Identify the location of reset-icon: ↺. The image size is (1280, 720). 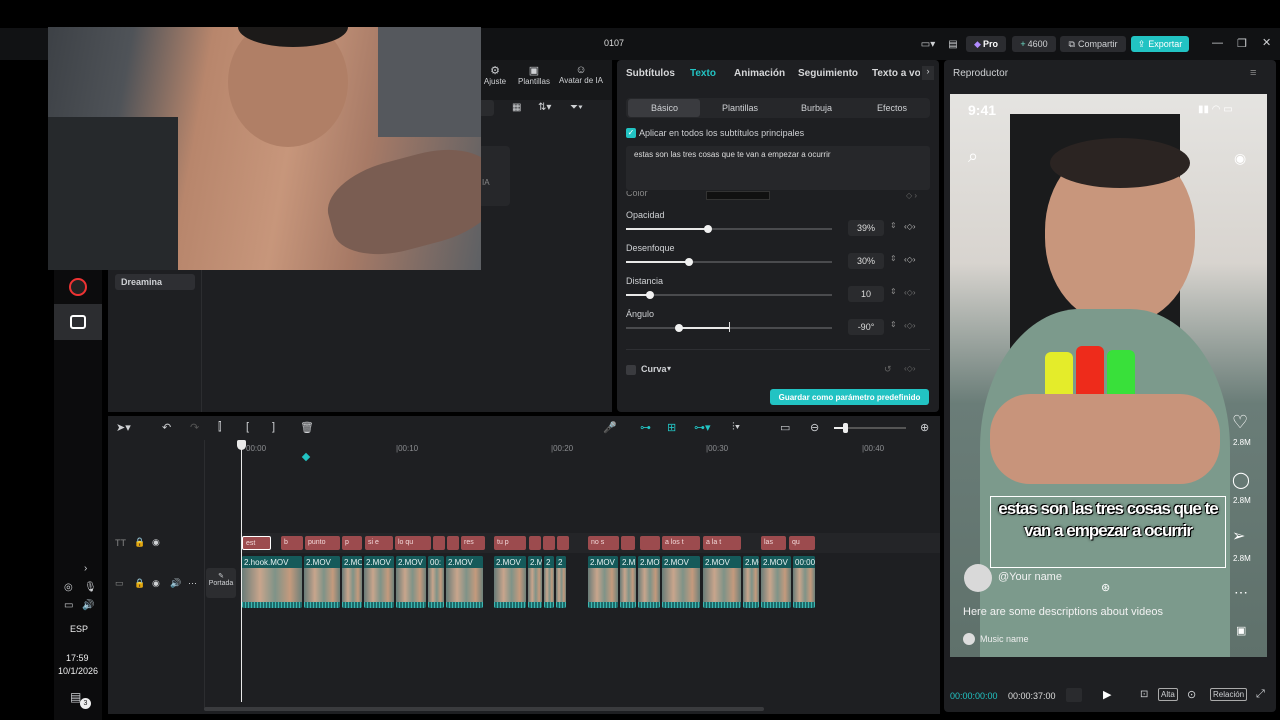
(888, 369).